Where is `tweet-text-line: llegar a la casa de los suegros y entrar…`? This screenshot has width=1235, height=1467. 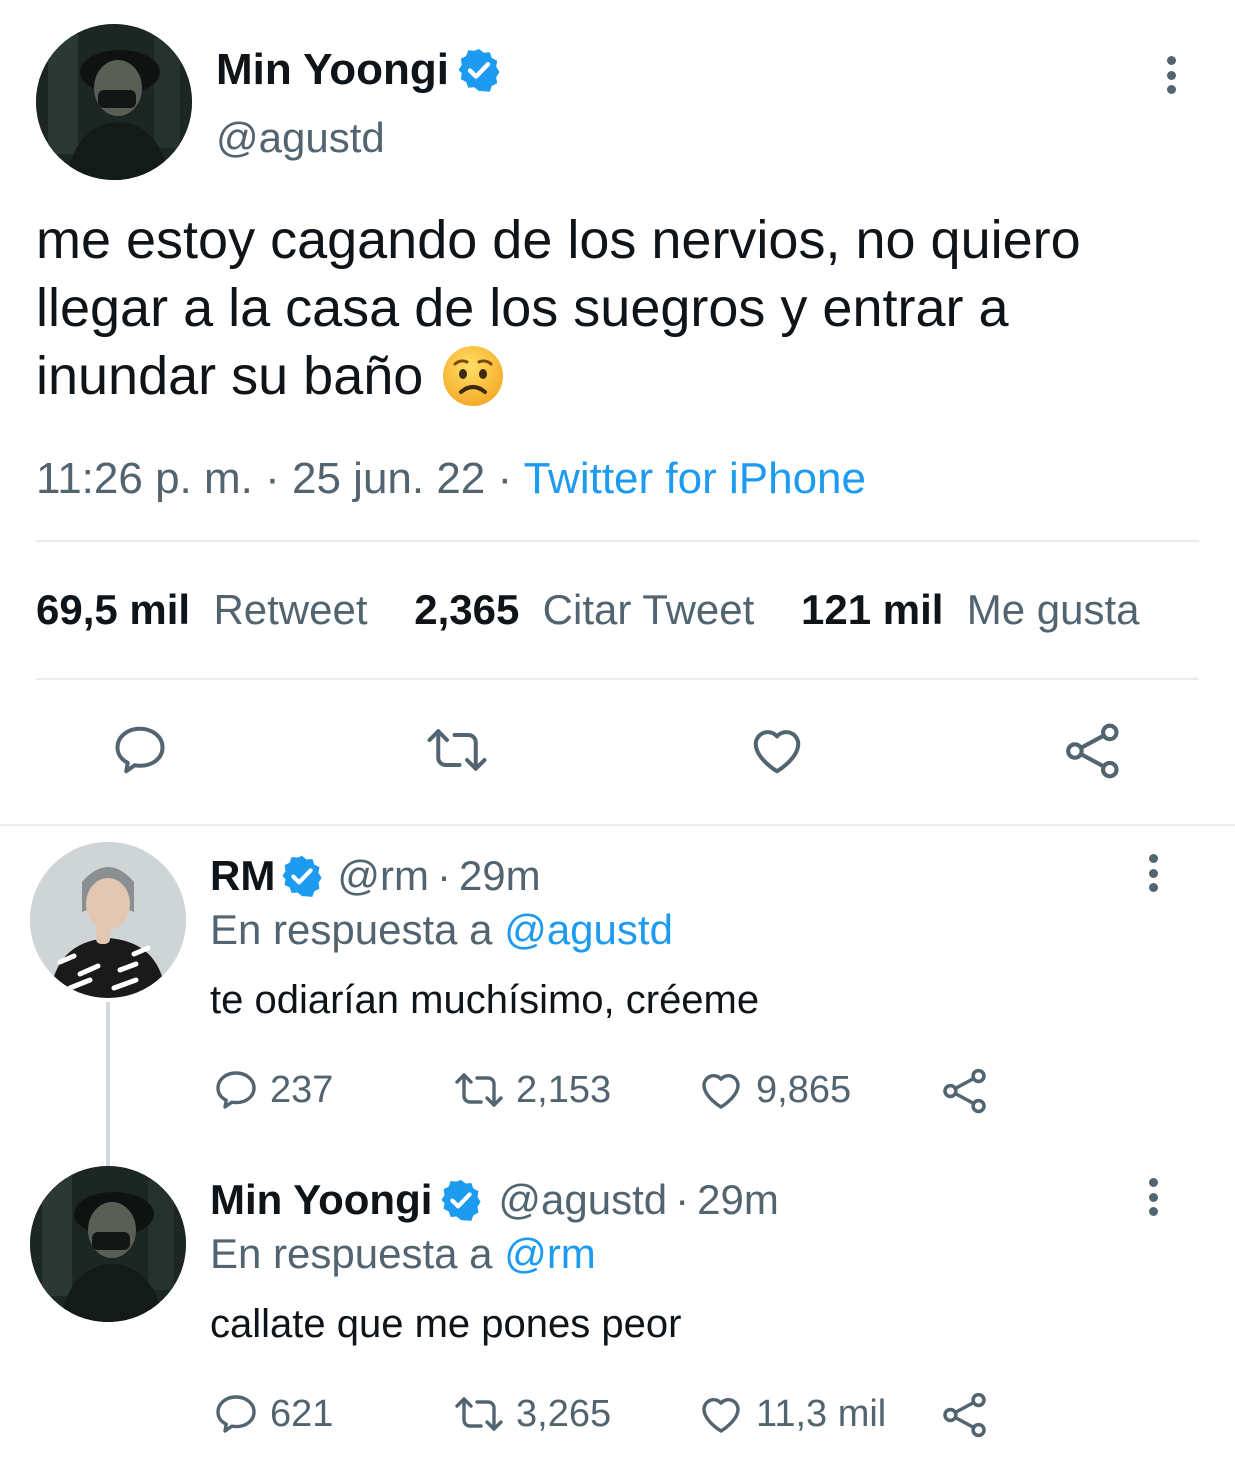 tweet-text-line: llegar a la casa de los suegros y entrar… is located at coordinates (522, 308).